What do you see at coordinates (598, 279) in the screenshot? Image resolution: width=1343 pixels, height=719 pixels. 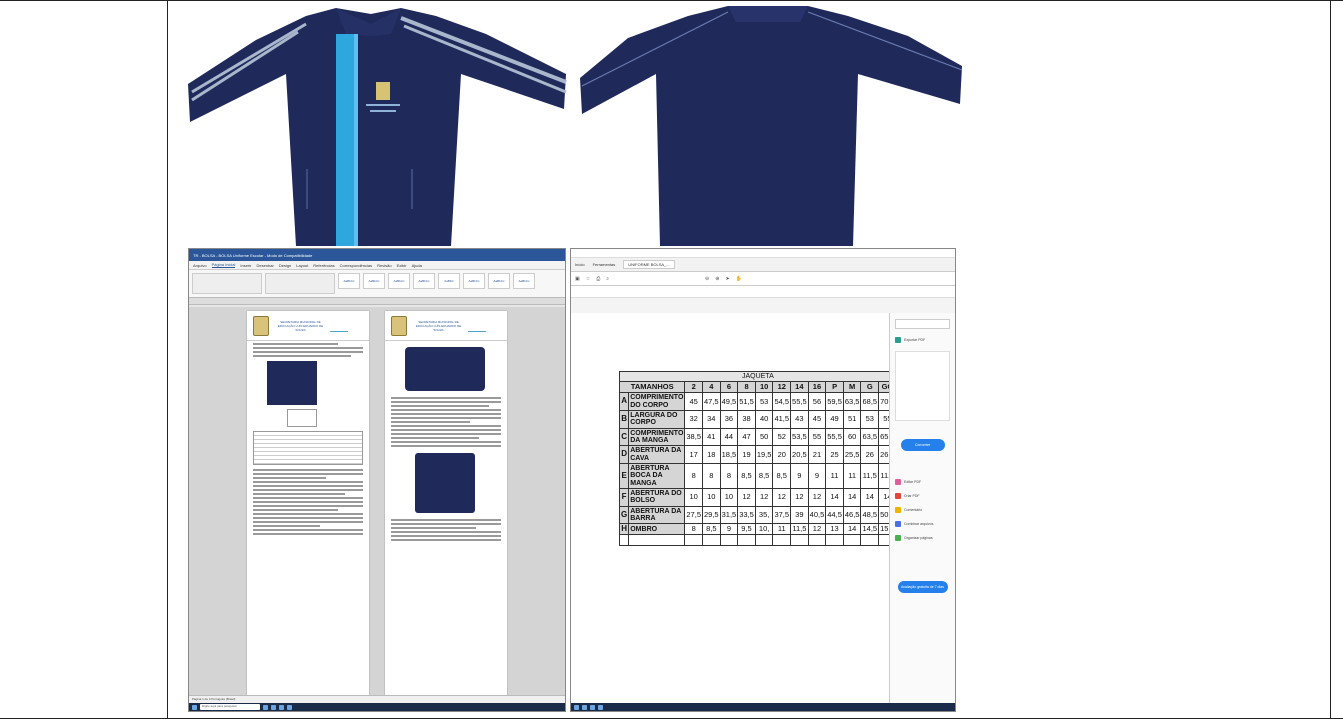 I see `print-icon: ⎙` at bounding box center [598, 279].